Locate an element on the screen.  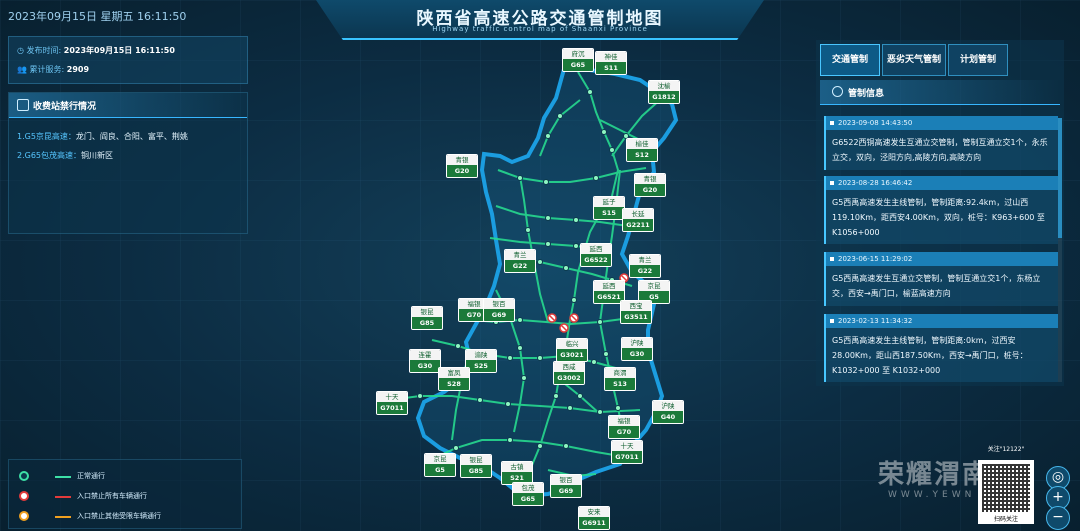
tab-weather-control: 恶劣天气管制 is located at coordinates (914, 60).